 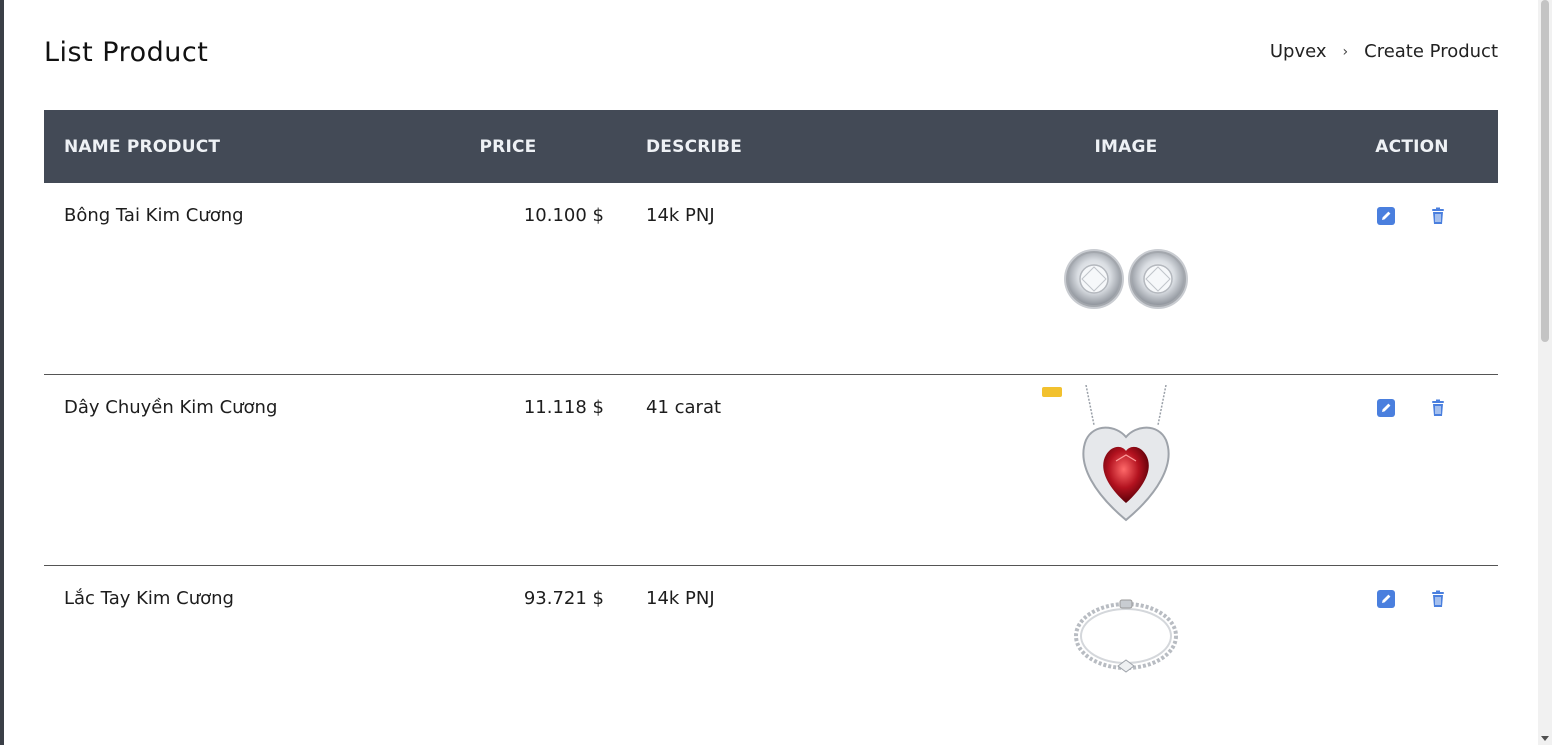 I want to click on breadcrumb-item-create-product: Create Product, so click(x=1431, y=51).